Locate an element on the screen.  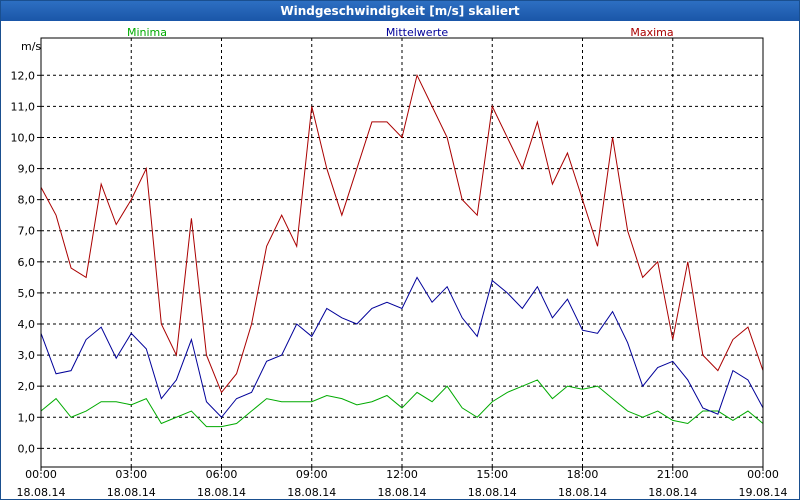
x-tick-time: 18:00 is located at coordinates (583, 474).